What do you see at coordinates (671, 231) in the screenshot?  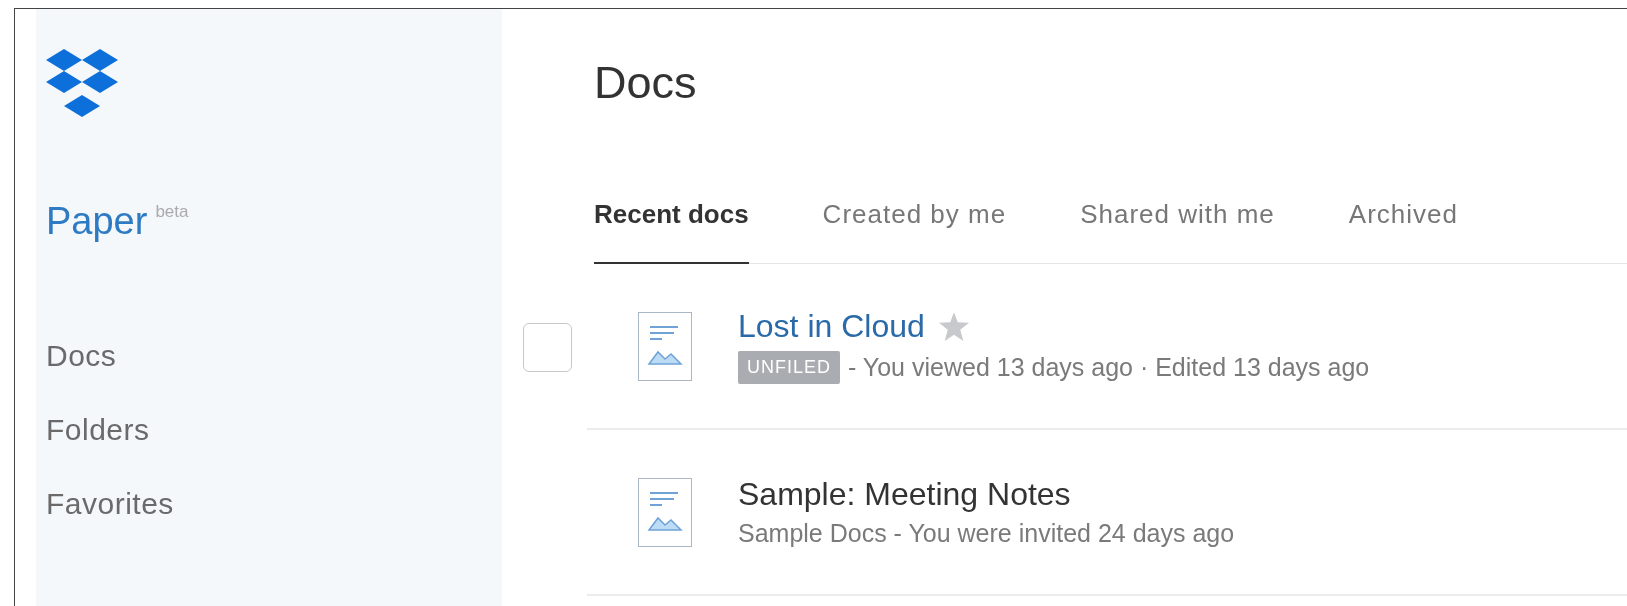 I see `tab: Recent docs` at bounding box center [671, 231].